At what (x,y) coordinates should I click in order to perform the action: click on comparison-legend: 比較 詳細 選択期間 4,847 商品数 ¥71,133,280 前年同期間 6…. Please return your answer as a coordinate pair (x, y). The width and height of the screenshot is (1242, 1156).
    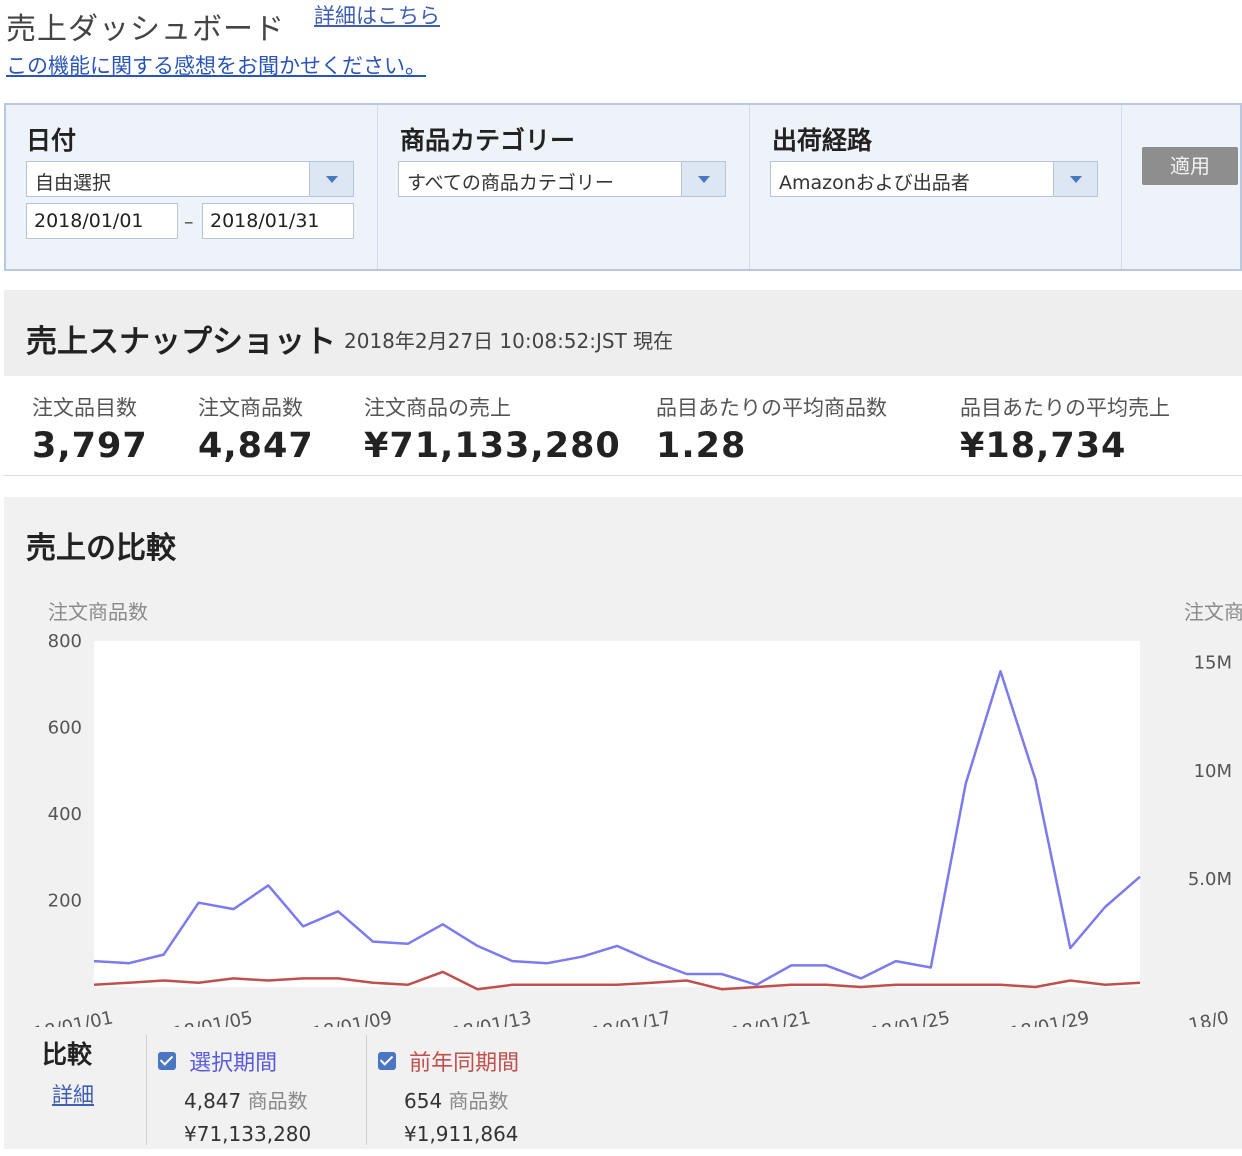
    Looking at the image, I should click on (623, 1088).